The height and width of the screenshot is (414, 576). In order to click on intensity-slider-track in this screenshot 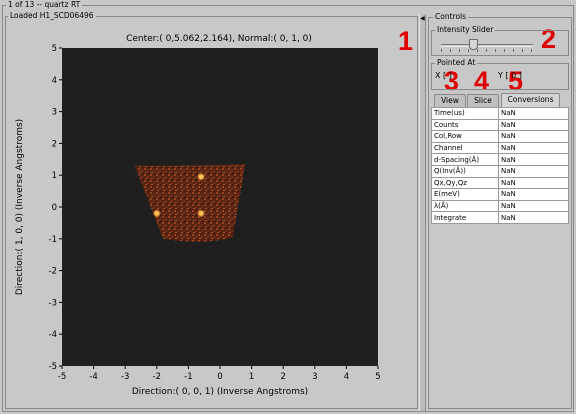, I will do `click(487, 45)`.